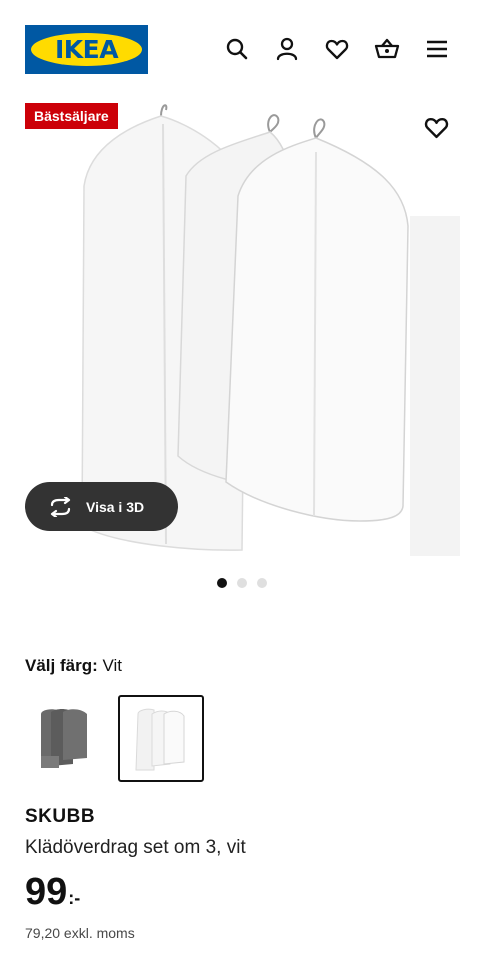 This screenshot has width=488, height=960. I want to click on logo-text: IKEA, so click(86, 49).